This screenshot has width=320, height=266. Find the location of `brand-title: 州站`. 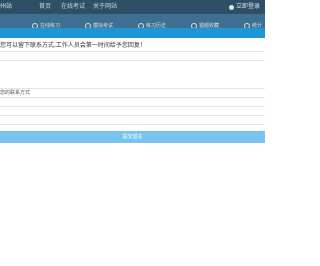

brand-title: 州站 is located at coordinates (6, 6).